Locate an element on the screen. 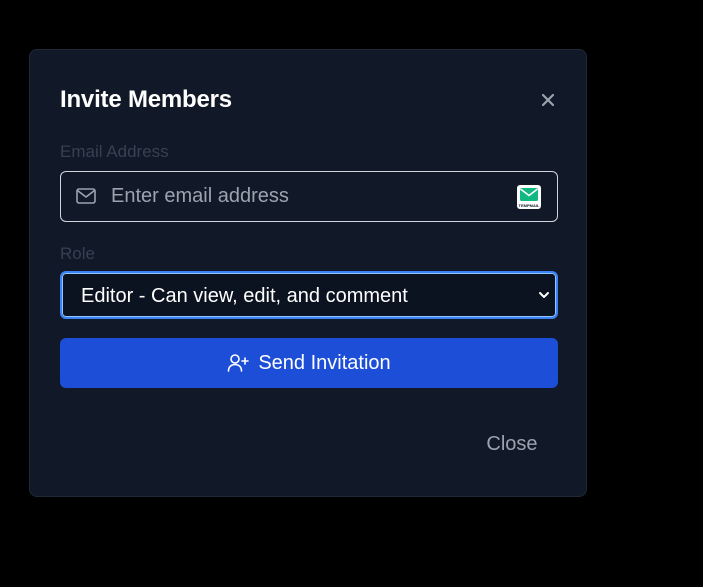  modal-close-button is located at coordinates (548, 100).